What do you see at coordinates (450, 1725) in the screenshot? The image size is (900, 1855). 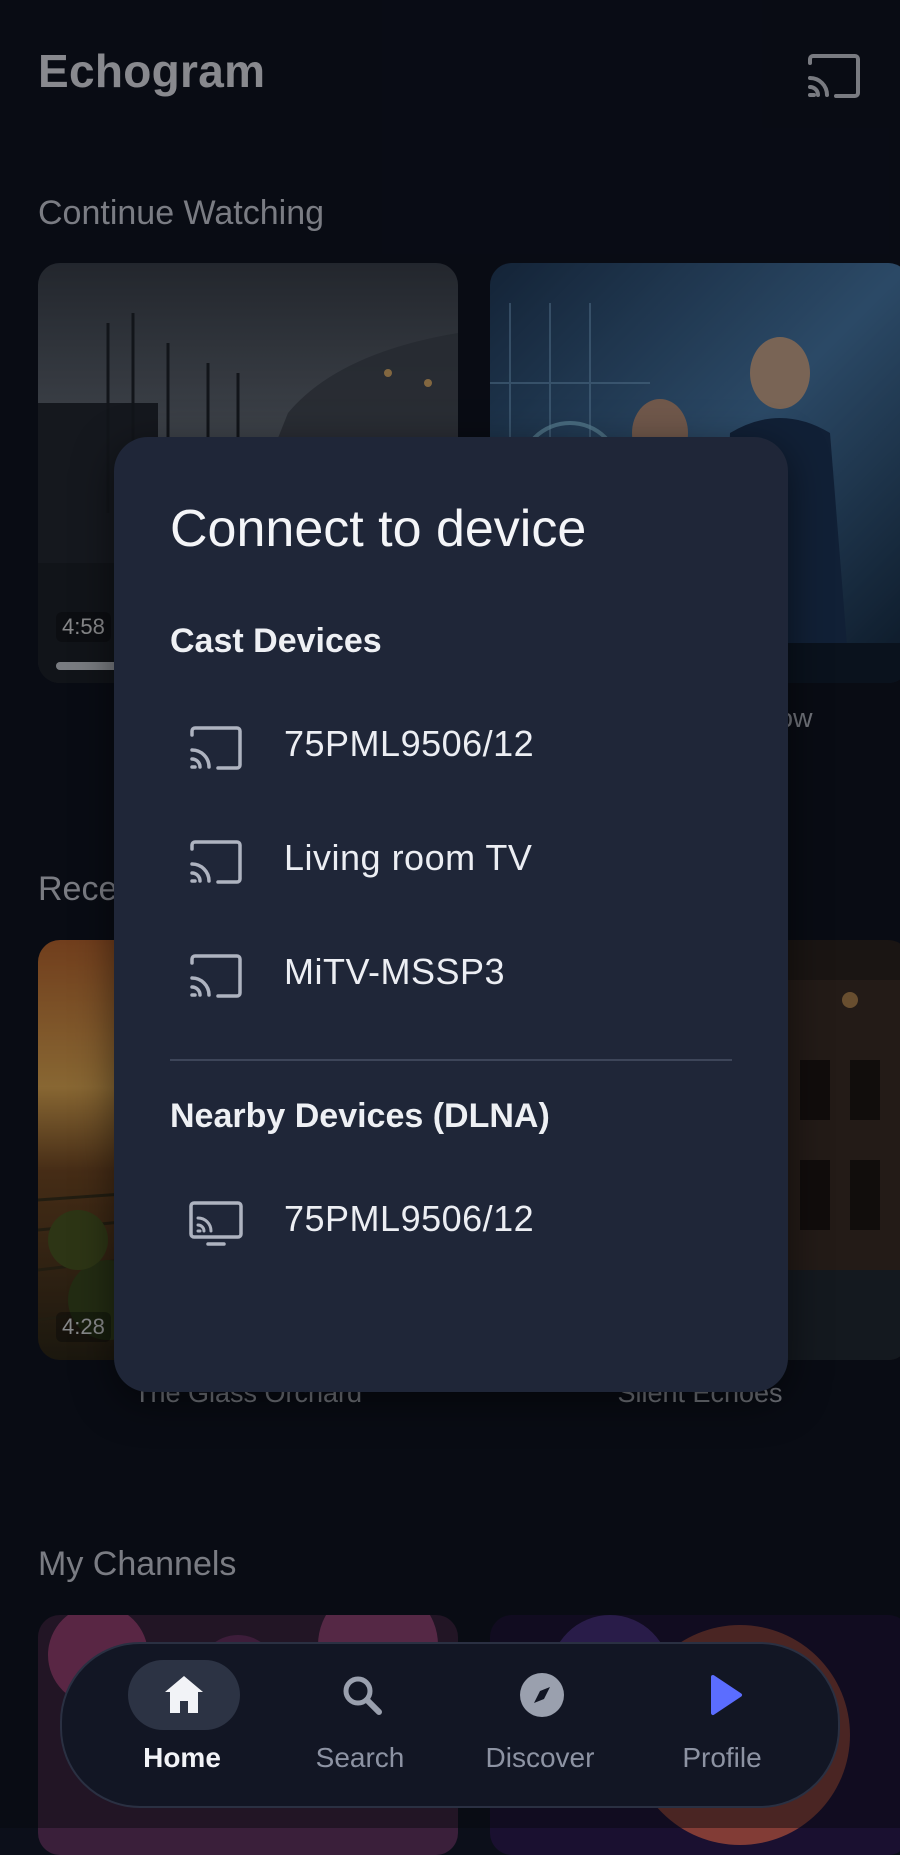 I see `bottom-navigation: Home Search Discover Profile` at bounding box center [450, 1725].